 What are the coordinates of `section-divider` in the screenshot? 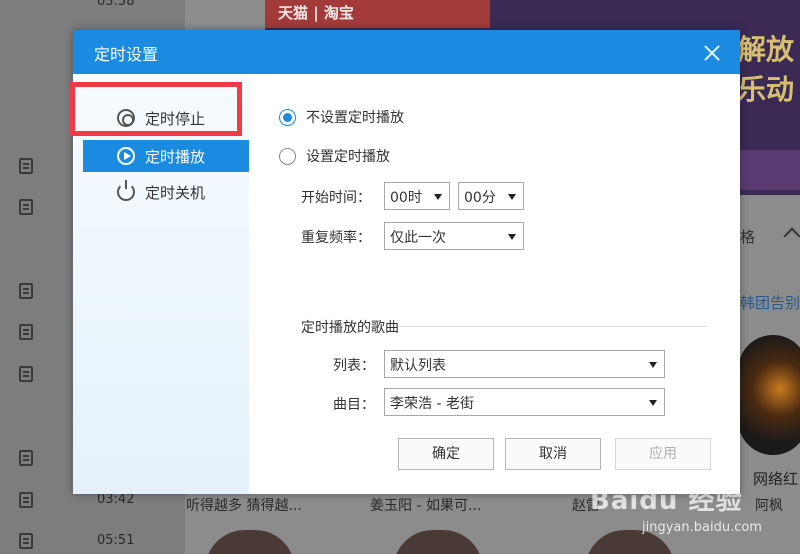 It's located at (553, 326).